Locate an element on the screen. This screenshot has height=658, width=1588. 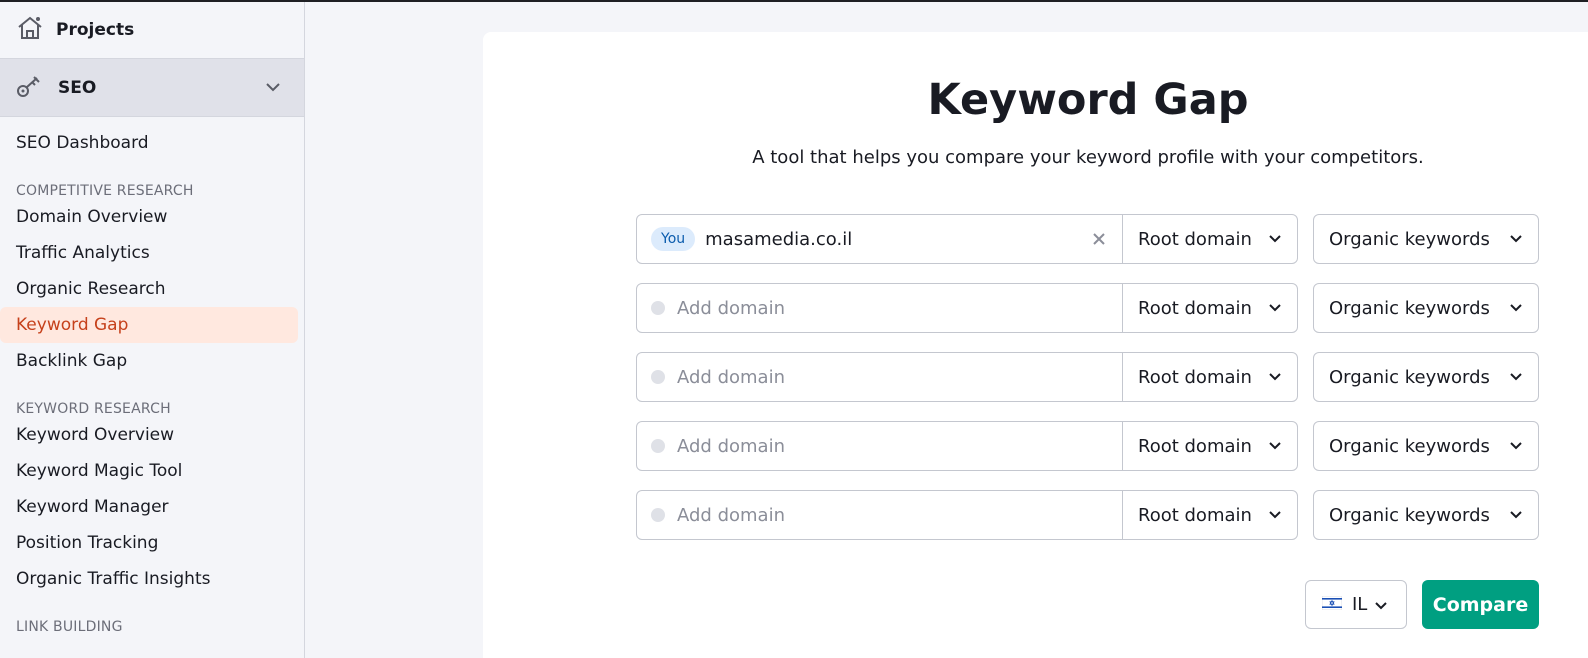
section-competitive-research: COMPETITIVE RESEARCH is located at coordinates (105, 191).